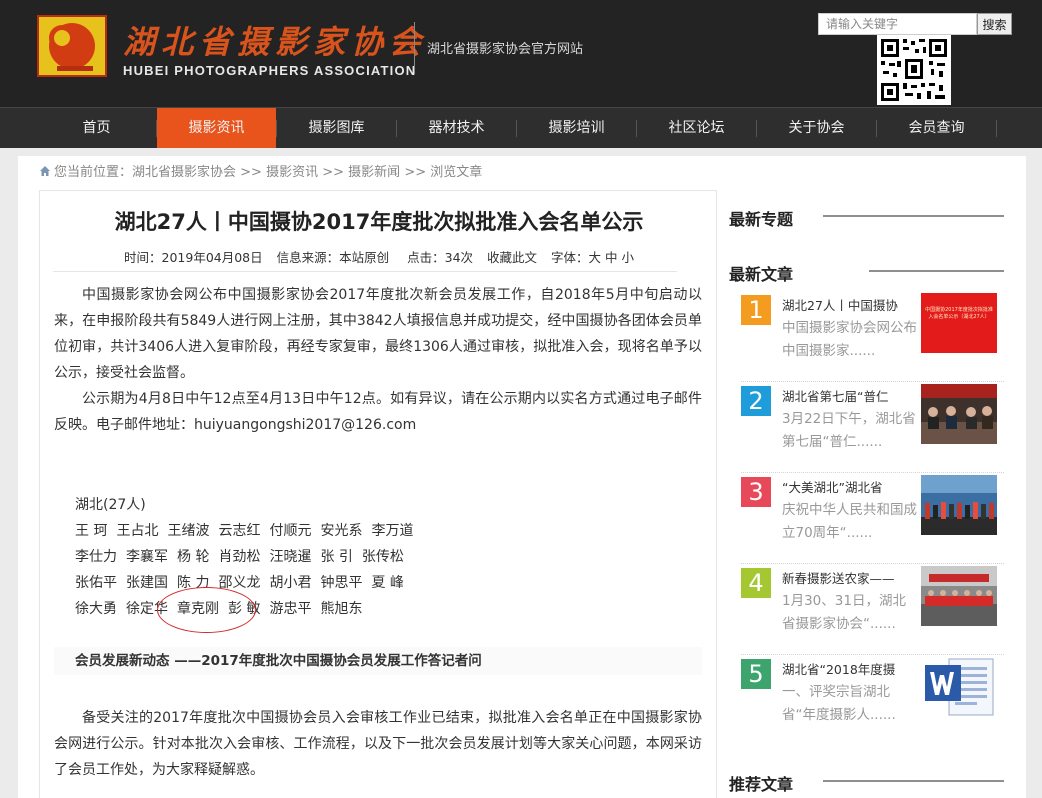  Describe the element at coordinates (996, 128) in the screenshot. I see `nav-separator` at that location.